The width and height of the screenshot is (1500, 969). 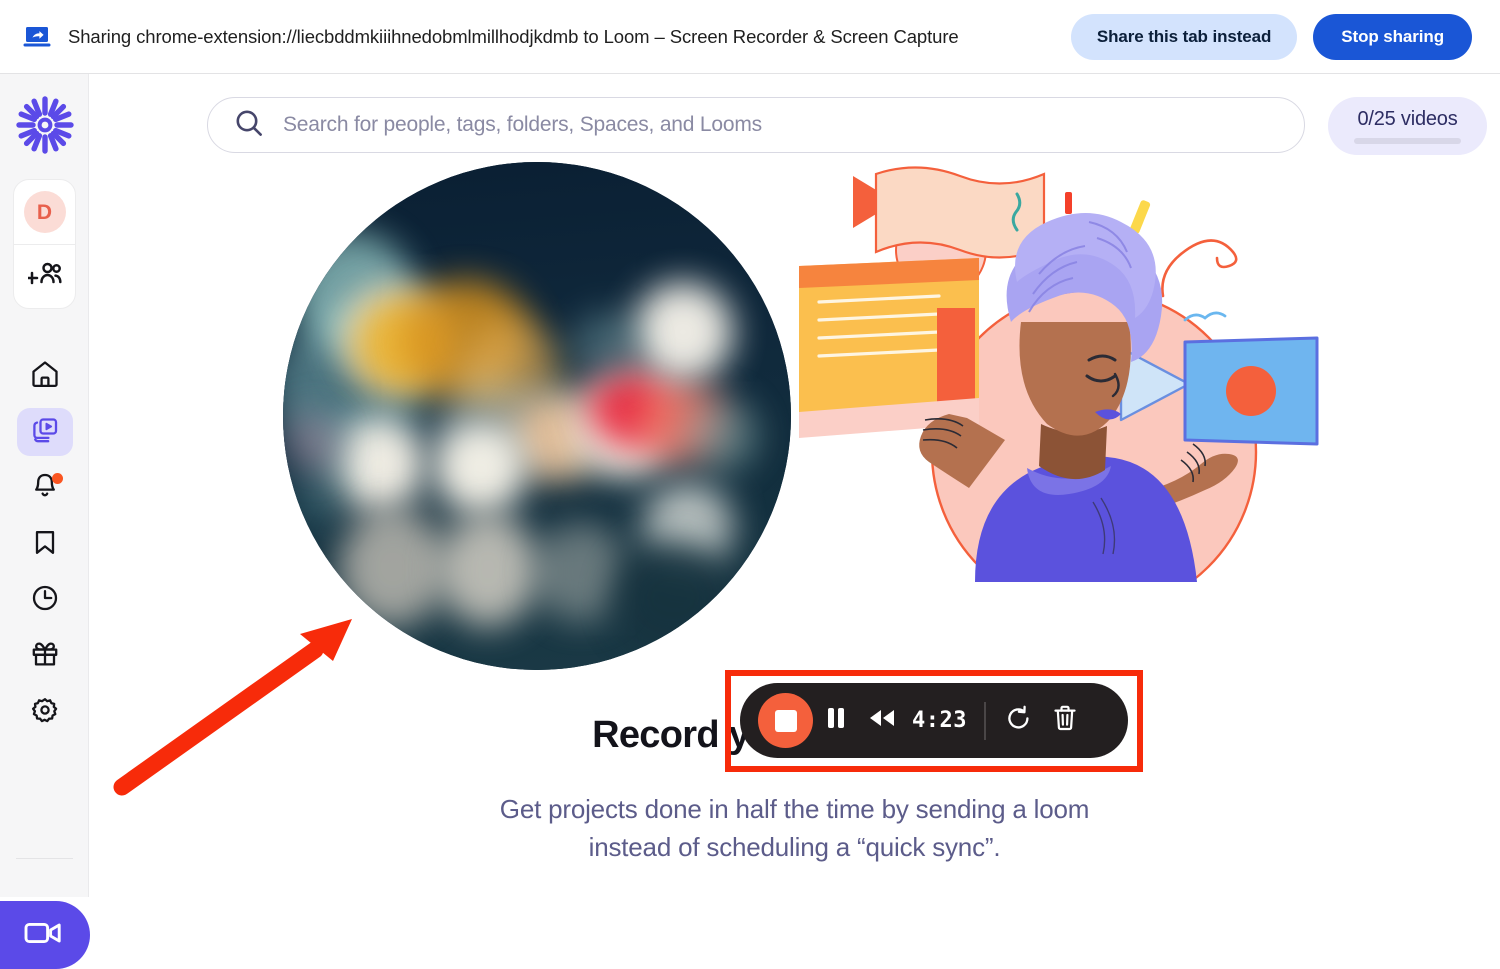 I want to click on rewind-button, so click(x=882, y=721).